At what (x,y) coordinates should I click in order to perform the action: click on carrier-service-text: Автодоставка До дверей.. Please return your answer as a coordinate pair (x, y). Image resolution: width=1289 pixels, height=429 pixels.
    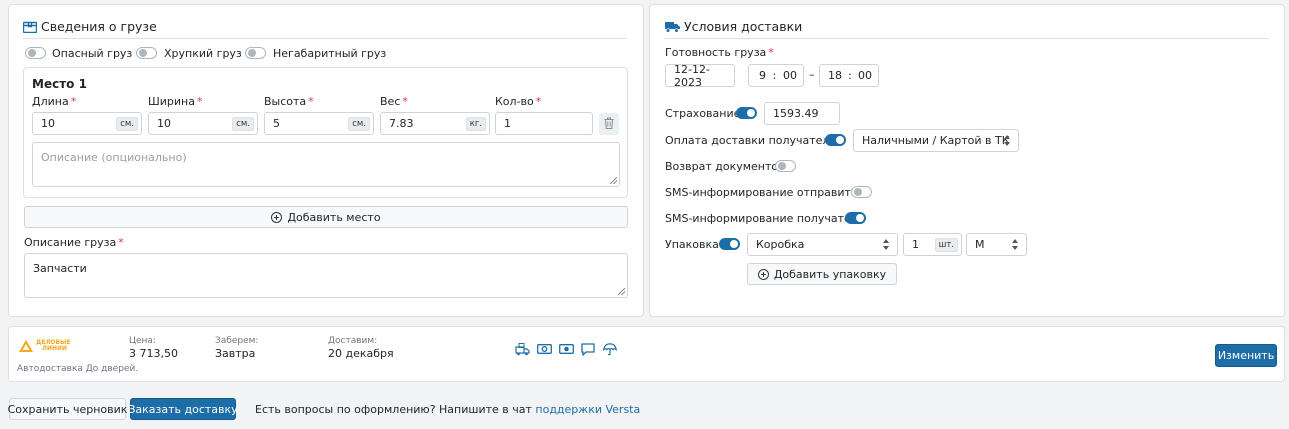
    Looking at the image, I should click on (78, 369).